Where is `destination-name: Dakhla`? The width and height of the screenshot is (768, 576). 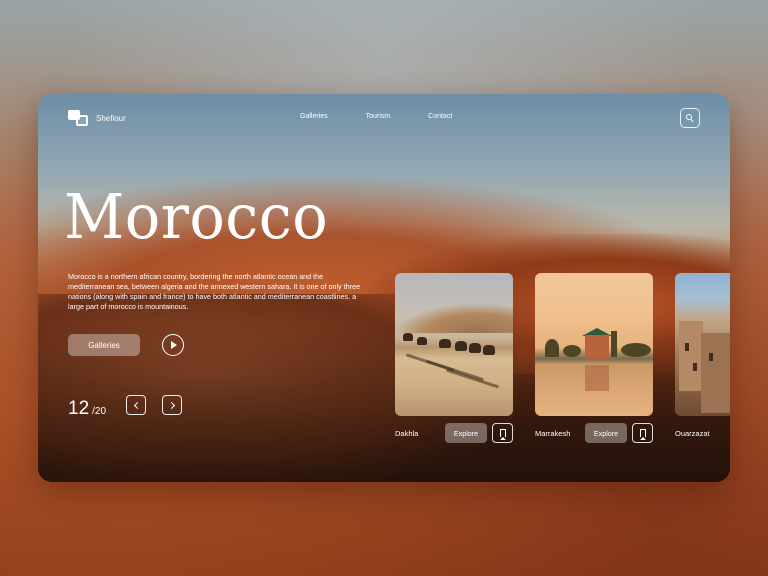
destination-name: Dakhla is located at coordinates (407, 433).